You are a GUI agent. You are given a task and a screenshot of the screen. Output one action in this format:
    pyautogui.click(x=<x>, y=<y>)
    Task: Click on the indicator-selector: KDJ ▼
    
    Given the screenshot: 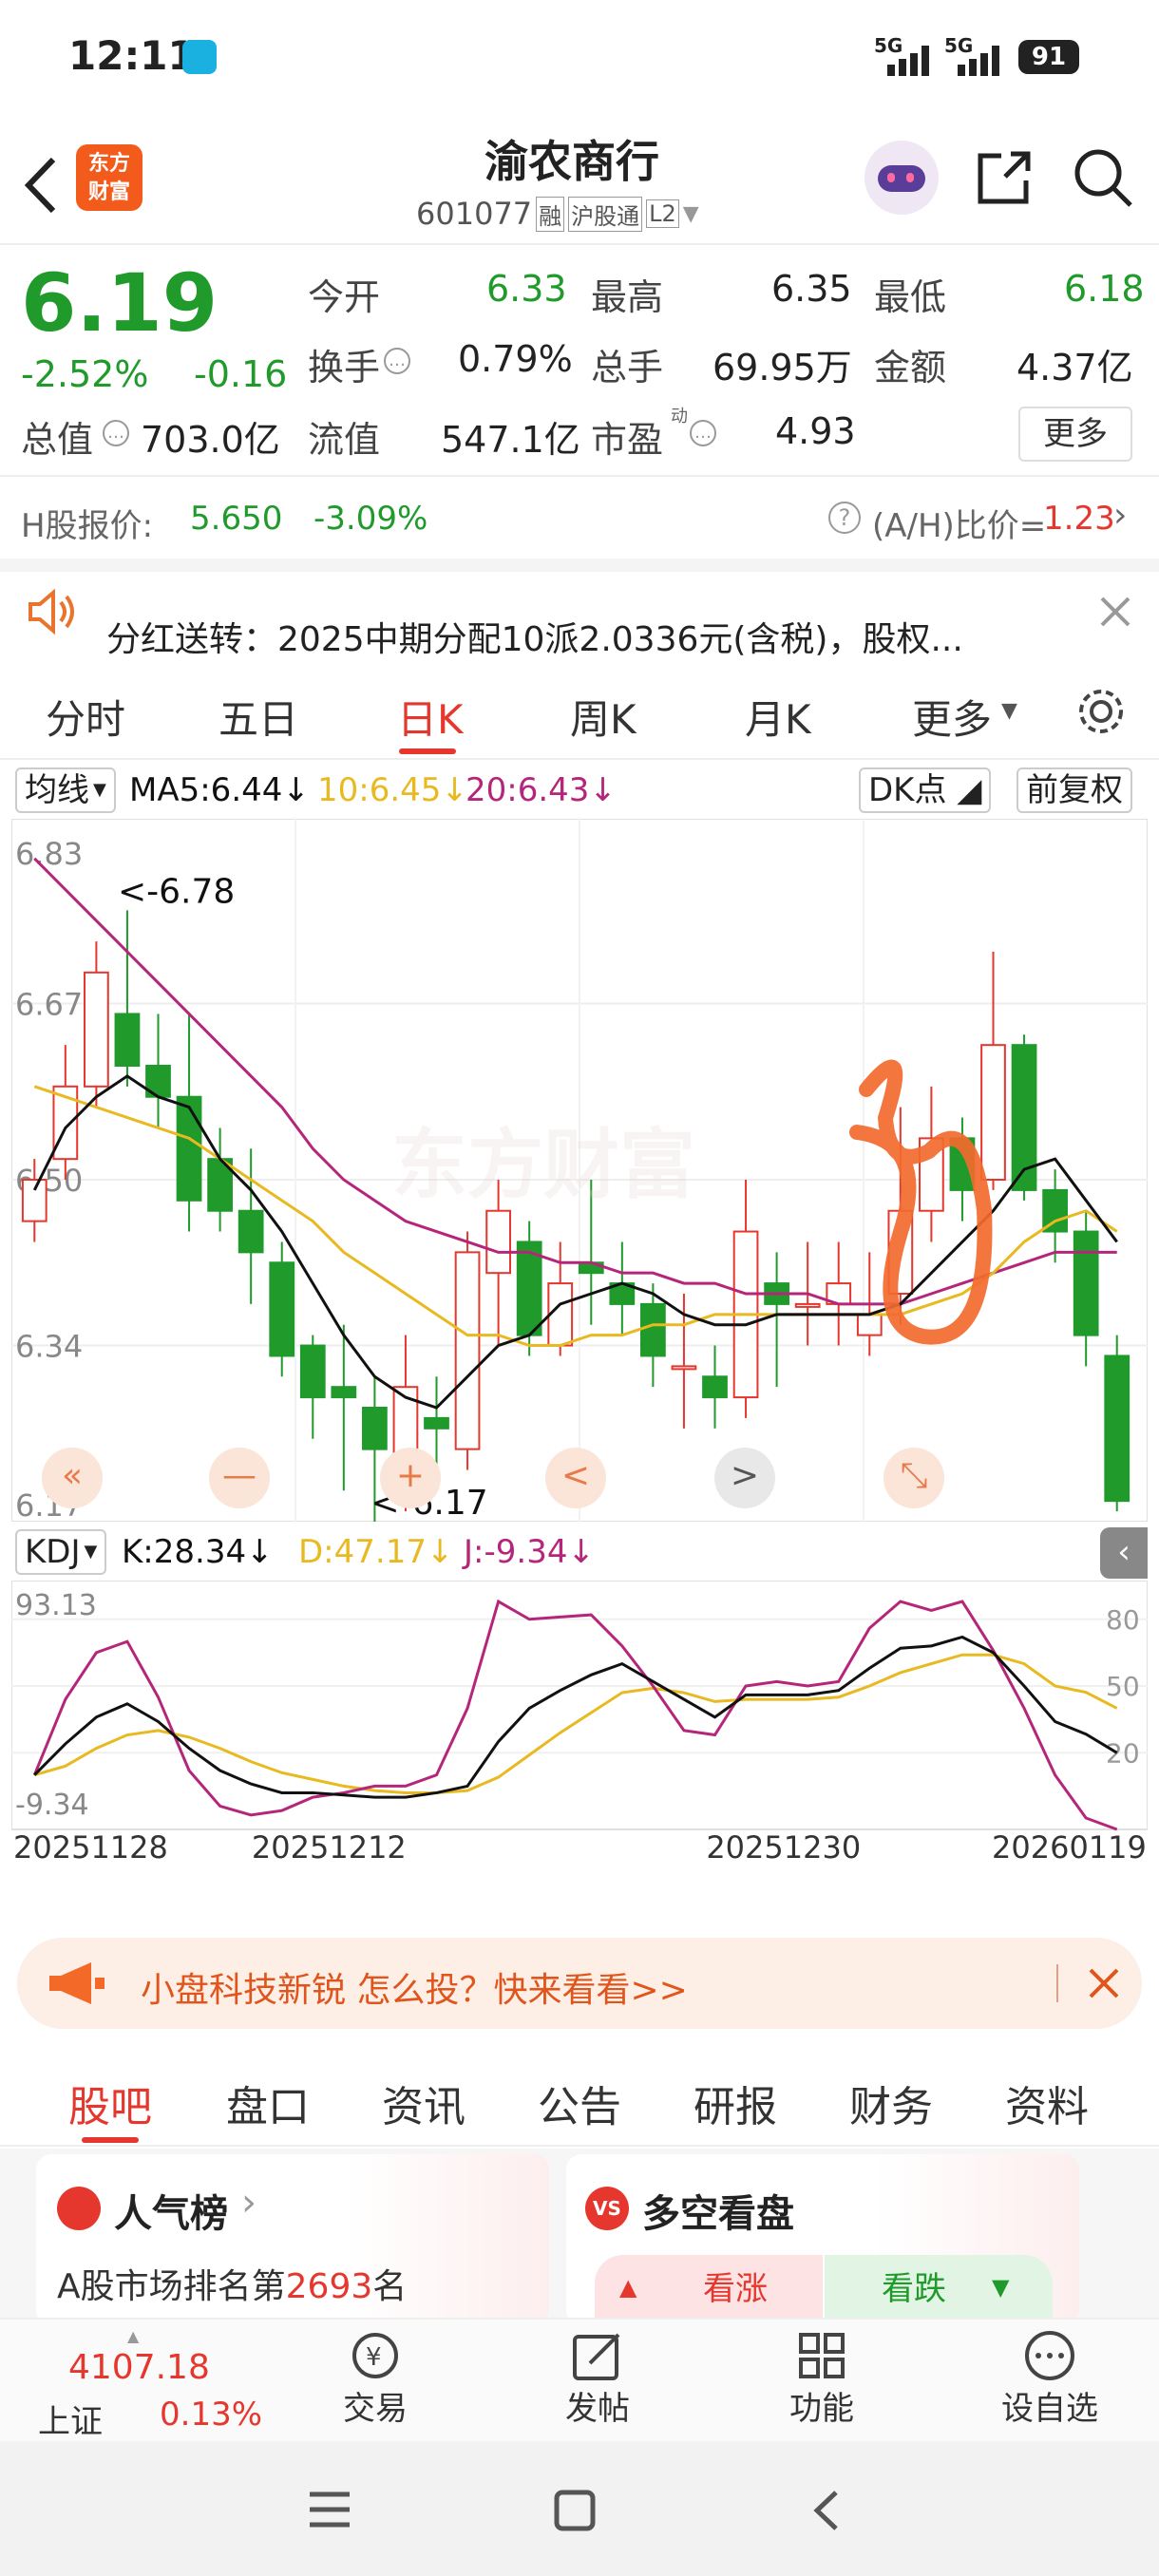 What is the action you would take?
    pyautogui.click(x=61, y=1552)
    